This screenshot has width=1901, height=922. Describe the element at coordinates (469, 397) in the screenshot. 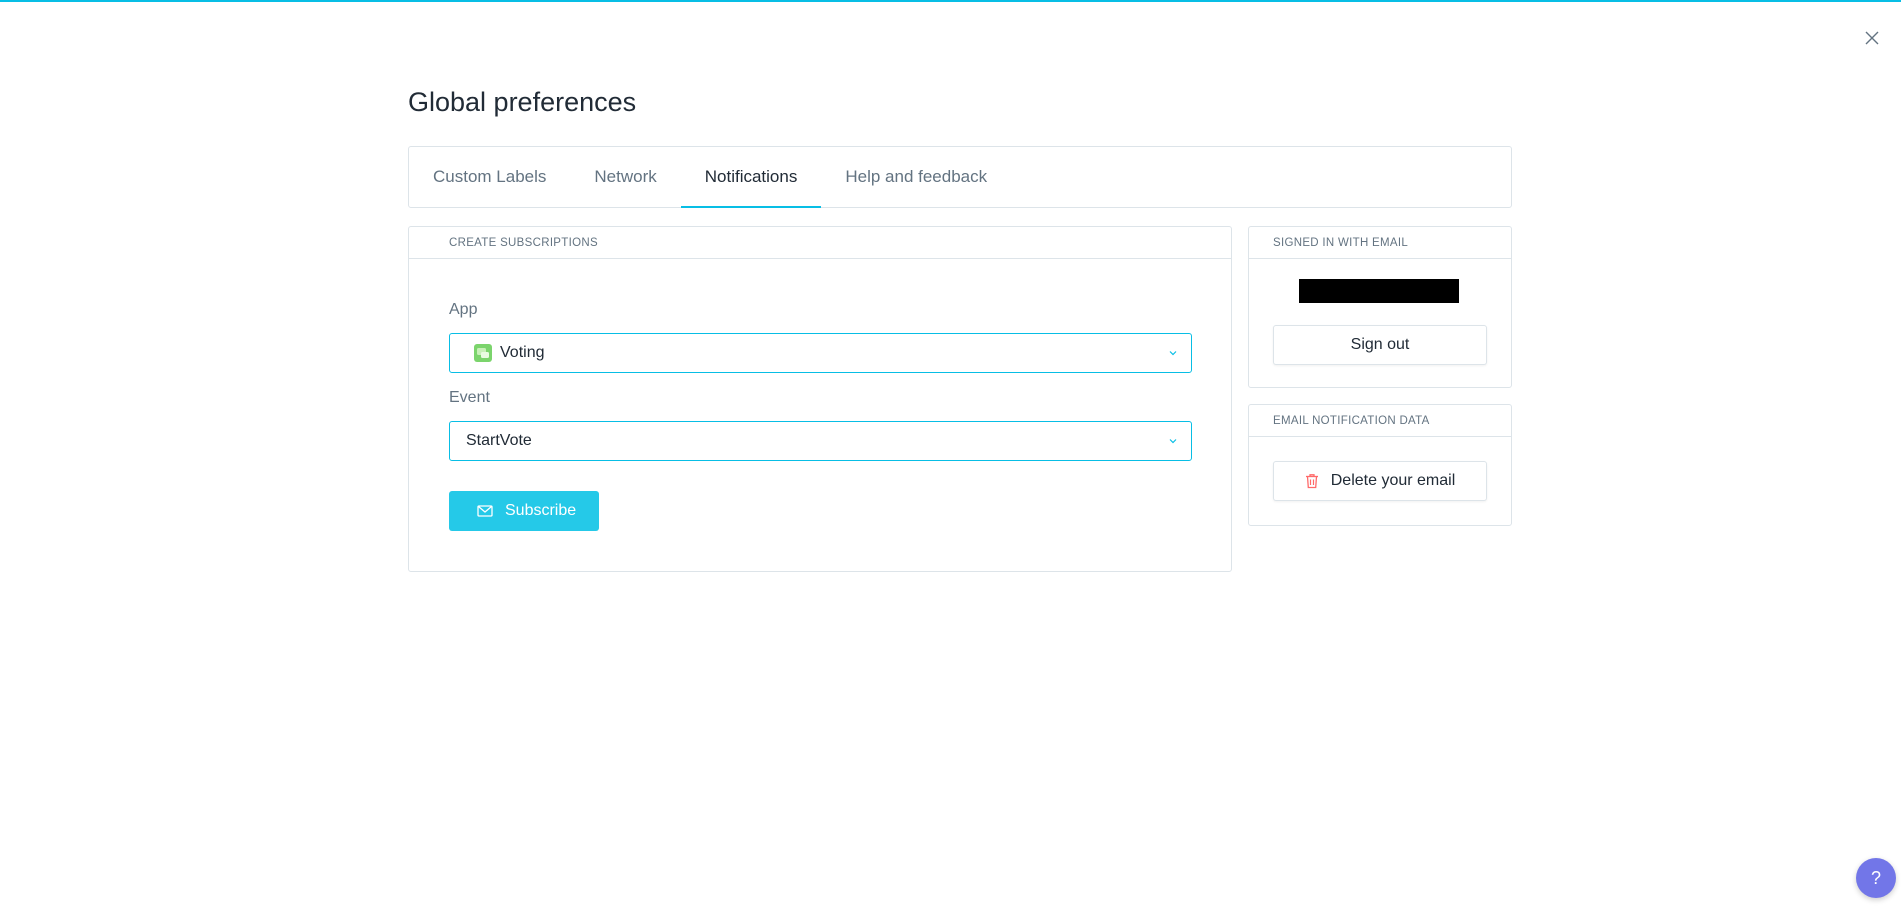

I see `event-label: Event` at that location.